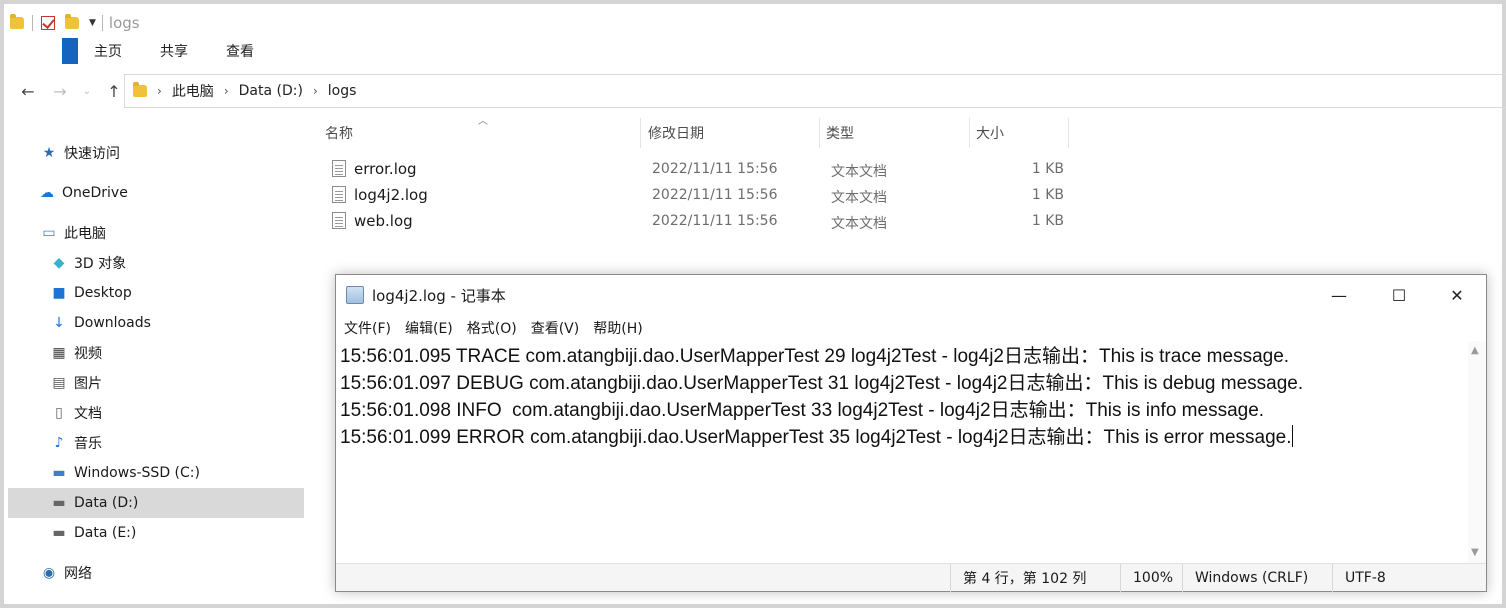  I want to click on file-tab, so click(70, 51).